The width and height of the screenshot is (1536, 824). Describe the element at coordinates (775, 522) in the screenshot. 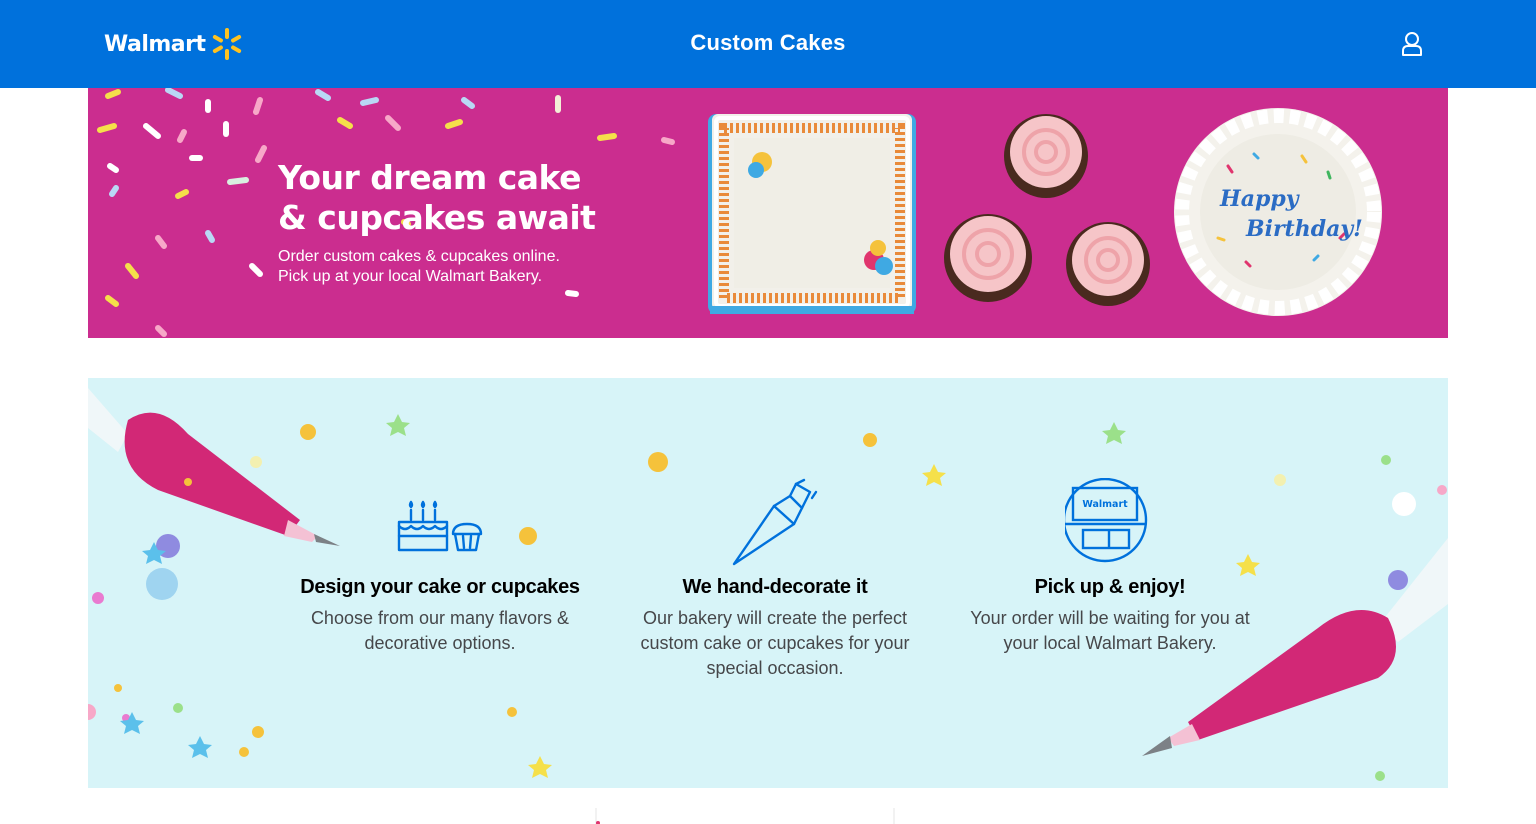

I see `piping-bag-icon` at that location.